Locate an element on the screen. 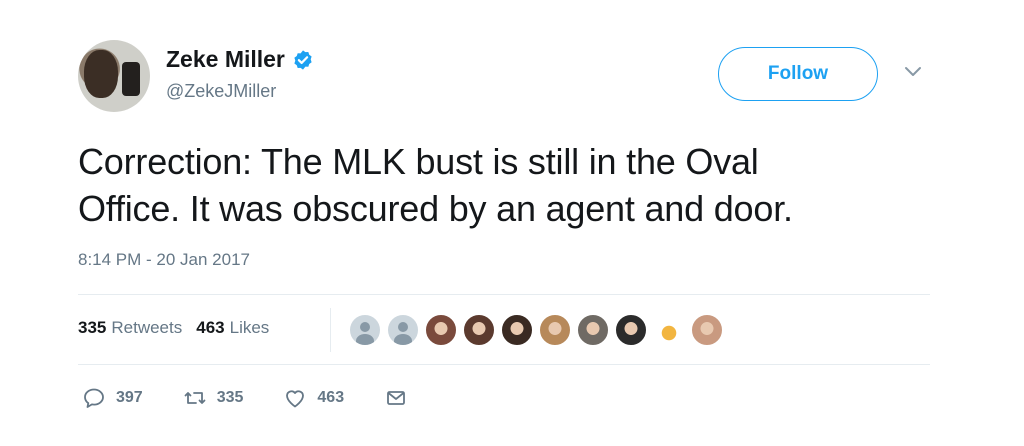 Image resolution: width=1024 pixels, height=446 pixels. retweets-stat: 335 Retweets is located at coordinates (130, 328).